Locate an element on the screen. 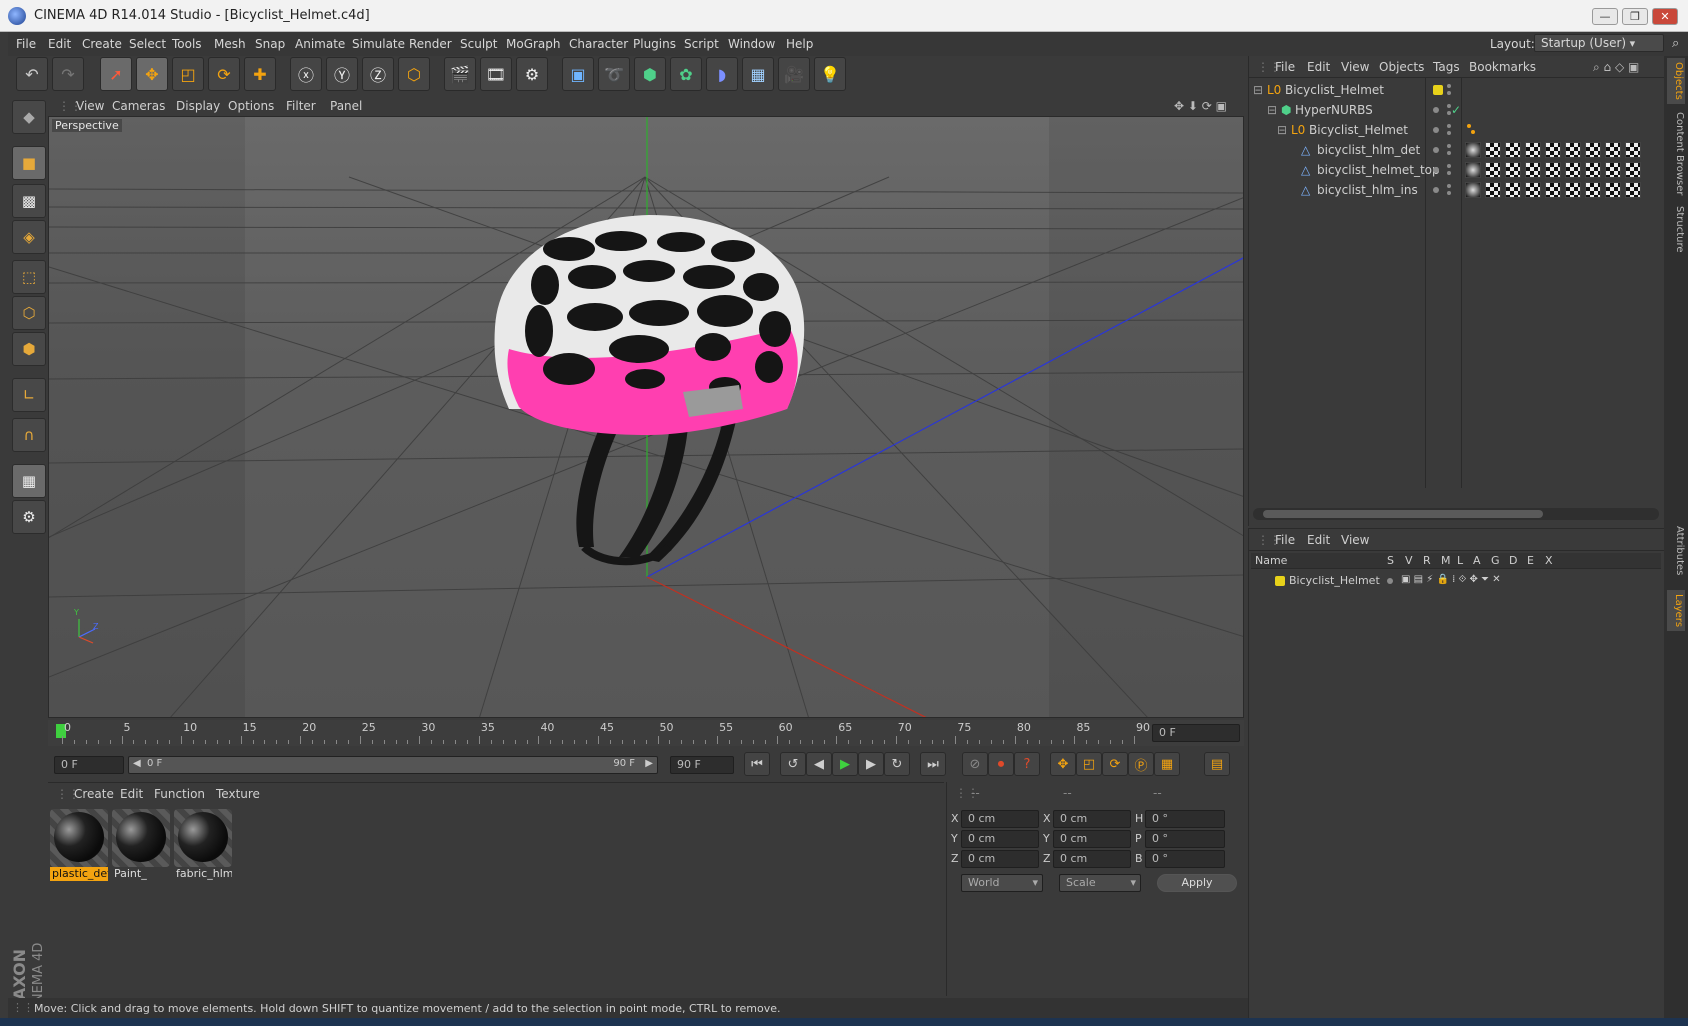 The image size is (1688, 1026). position-x-field: 0 cm is located at coordinates (1000, 819).